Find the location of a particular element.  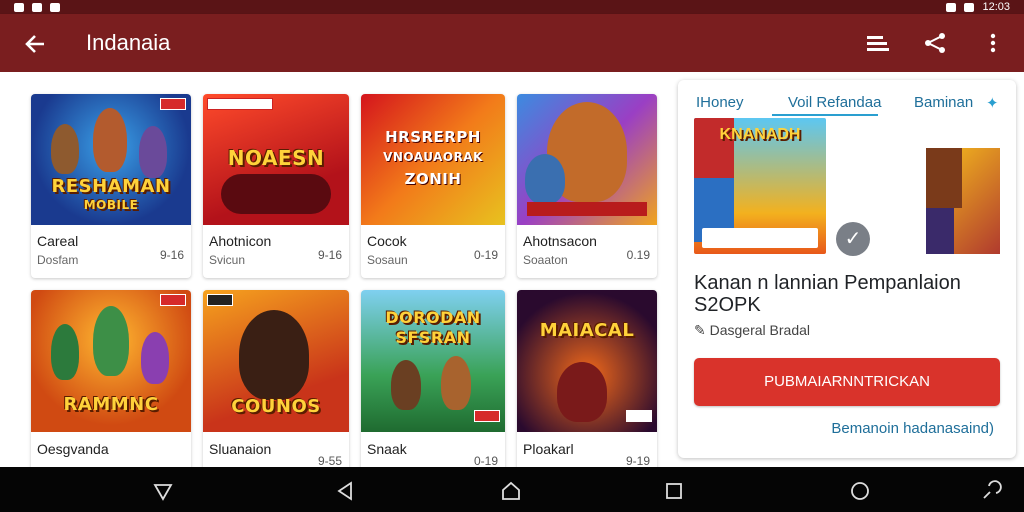

game-thumbnail: RAMMNC is located at coordinates (111, 361).